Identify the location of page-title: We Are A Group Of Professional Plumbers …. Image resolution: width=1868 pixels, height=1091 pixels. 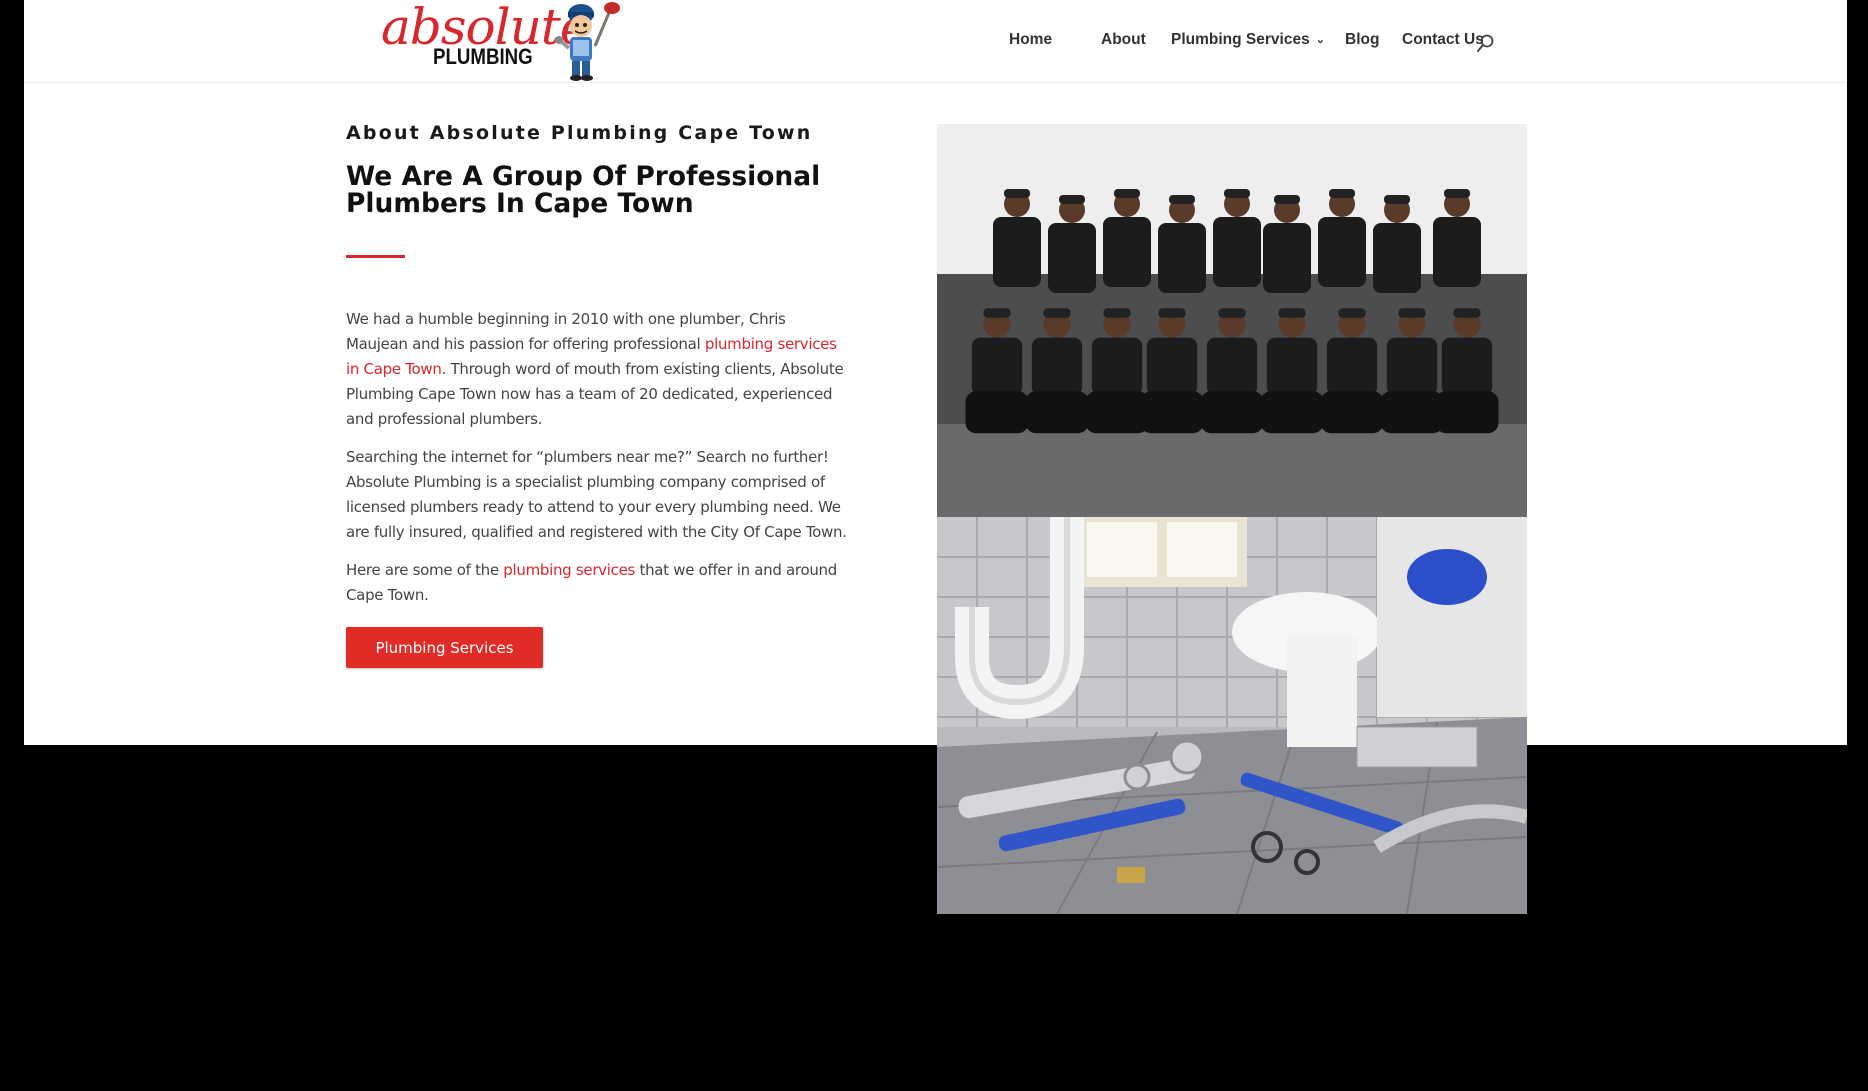
(583, 190).